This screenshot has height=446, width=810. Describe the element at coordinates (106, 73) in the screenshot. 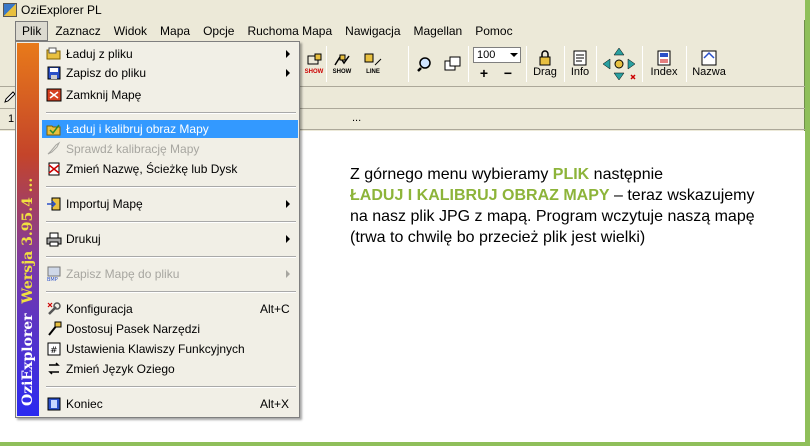

I see `menu-item-label: Zapisz do pliku` at that location.